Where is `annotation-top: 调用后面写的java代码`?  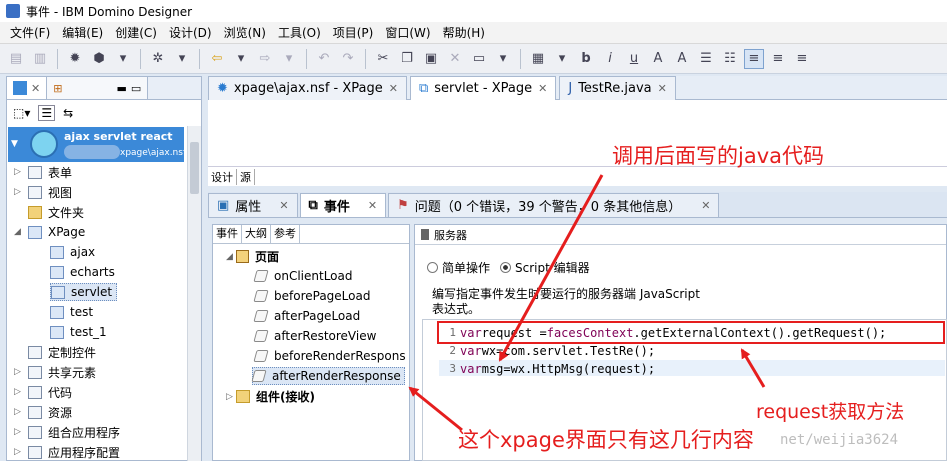 annotation-top: 调用后面写的java代码 is located at coordinates (718, 156).